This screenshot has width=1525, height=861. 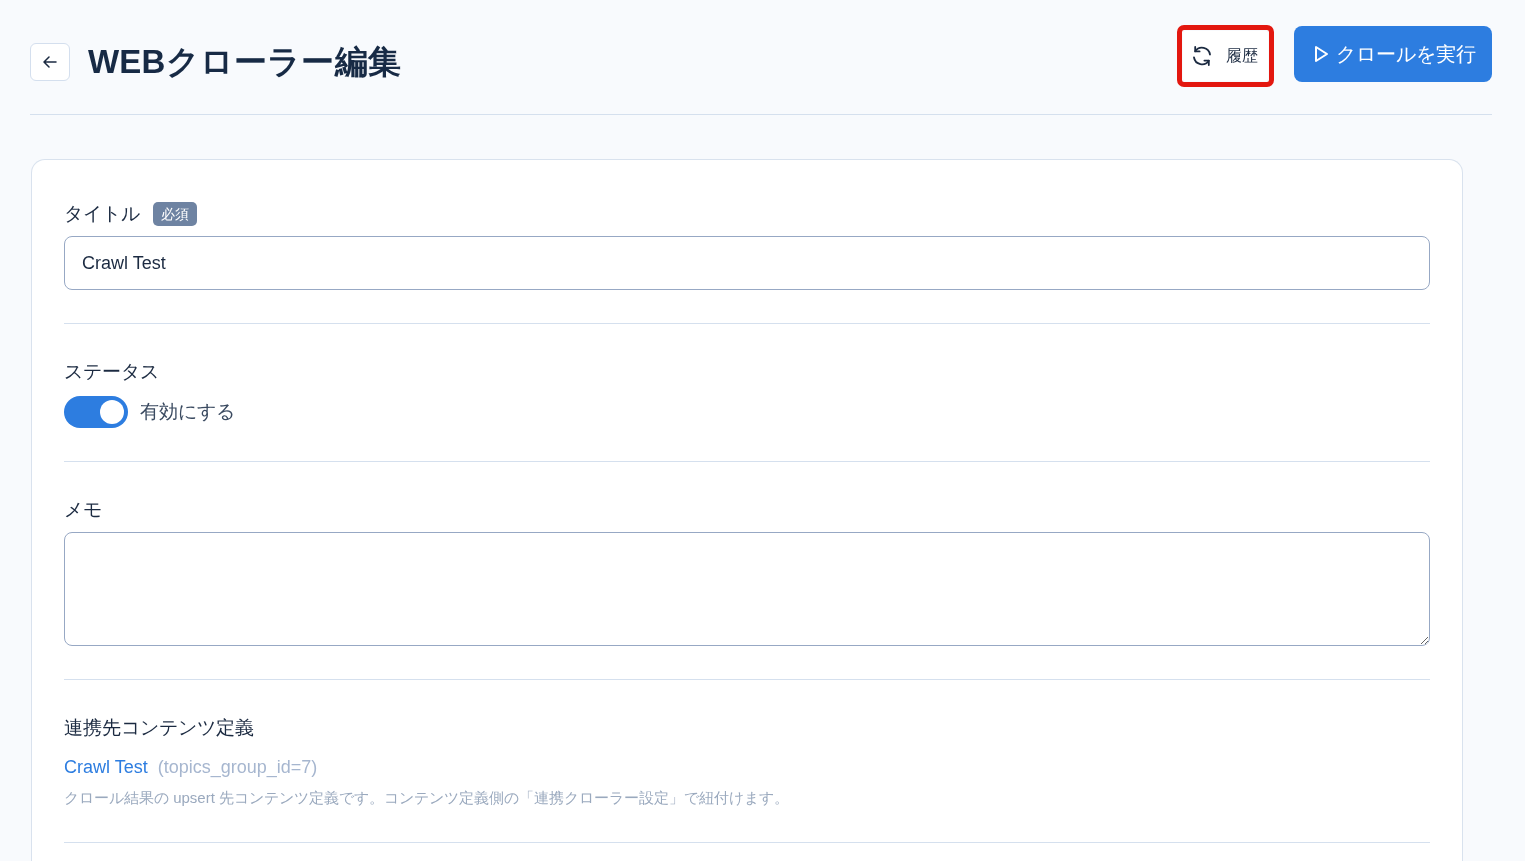 I want to click on field-label: 連携先コンテンツ定義, so click(x=159, y=728).